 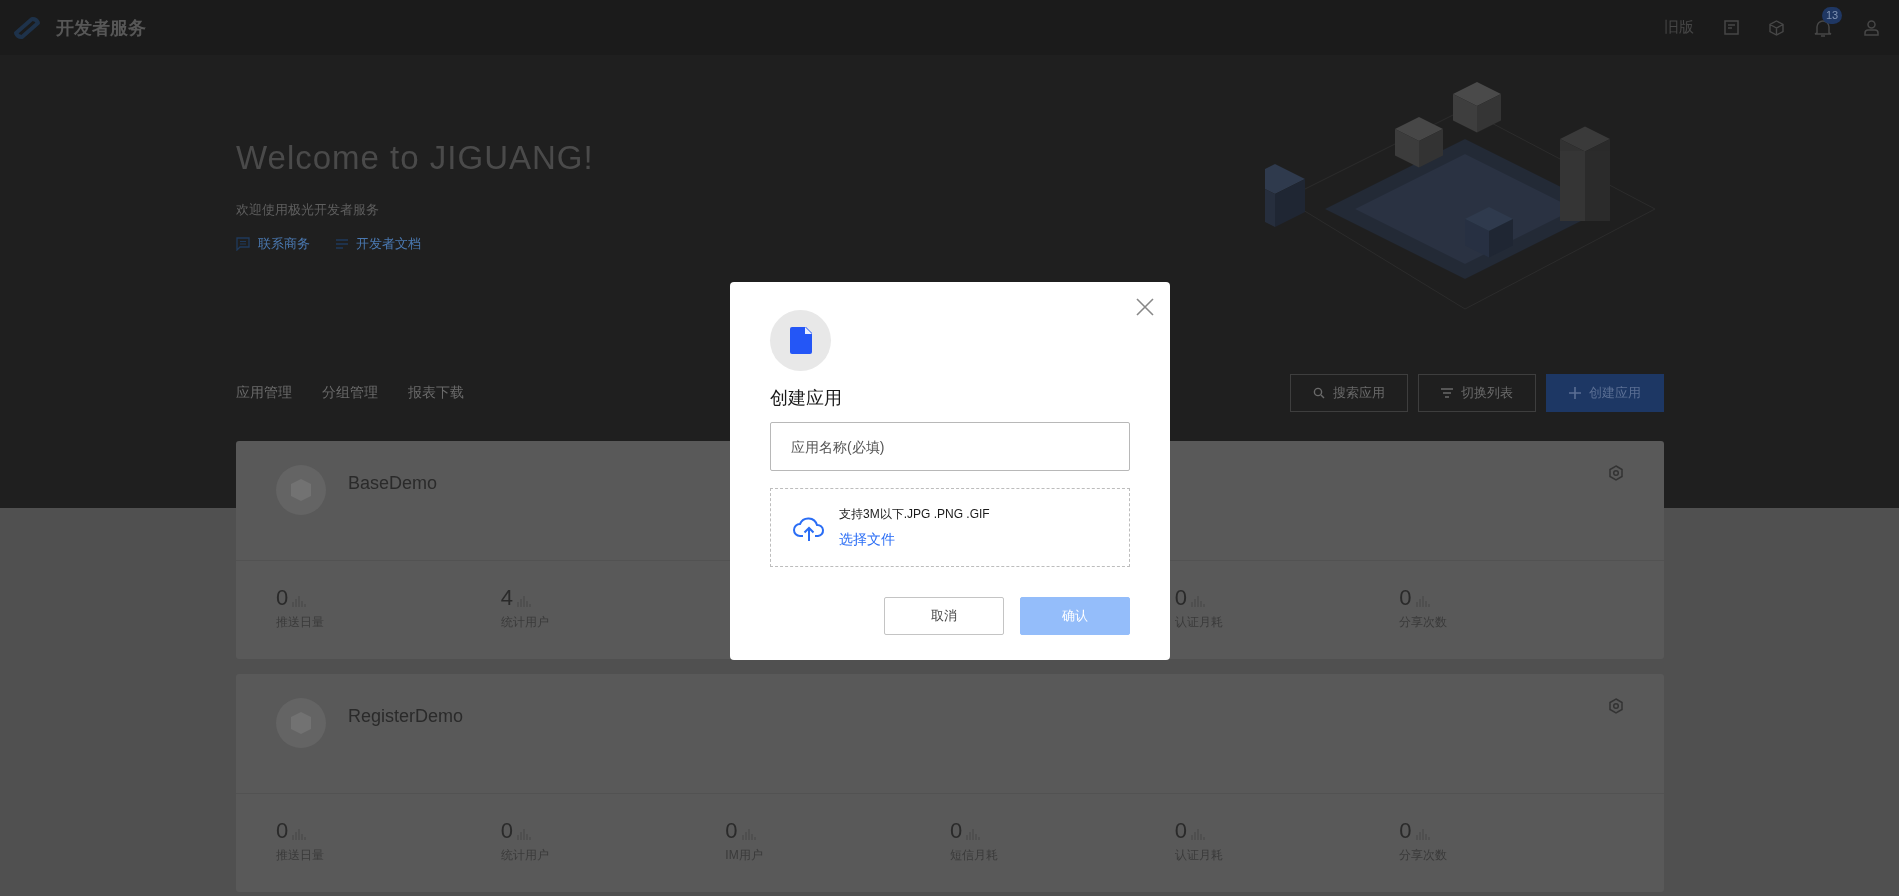 What do you see at coordinates (950, 446) in the screenshot?
I see `app-name-field: 应用名称(必填)` at bounding box center [950, 446].